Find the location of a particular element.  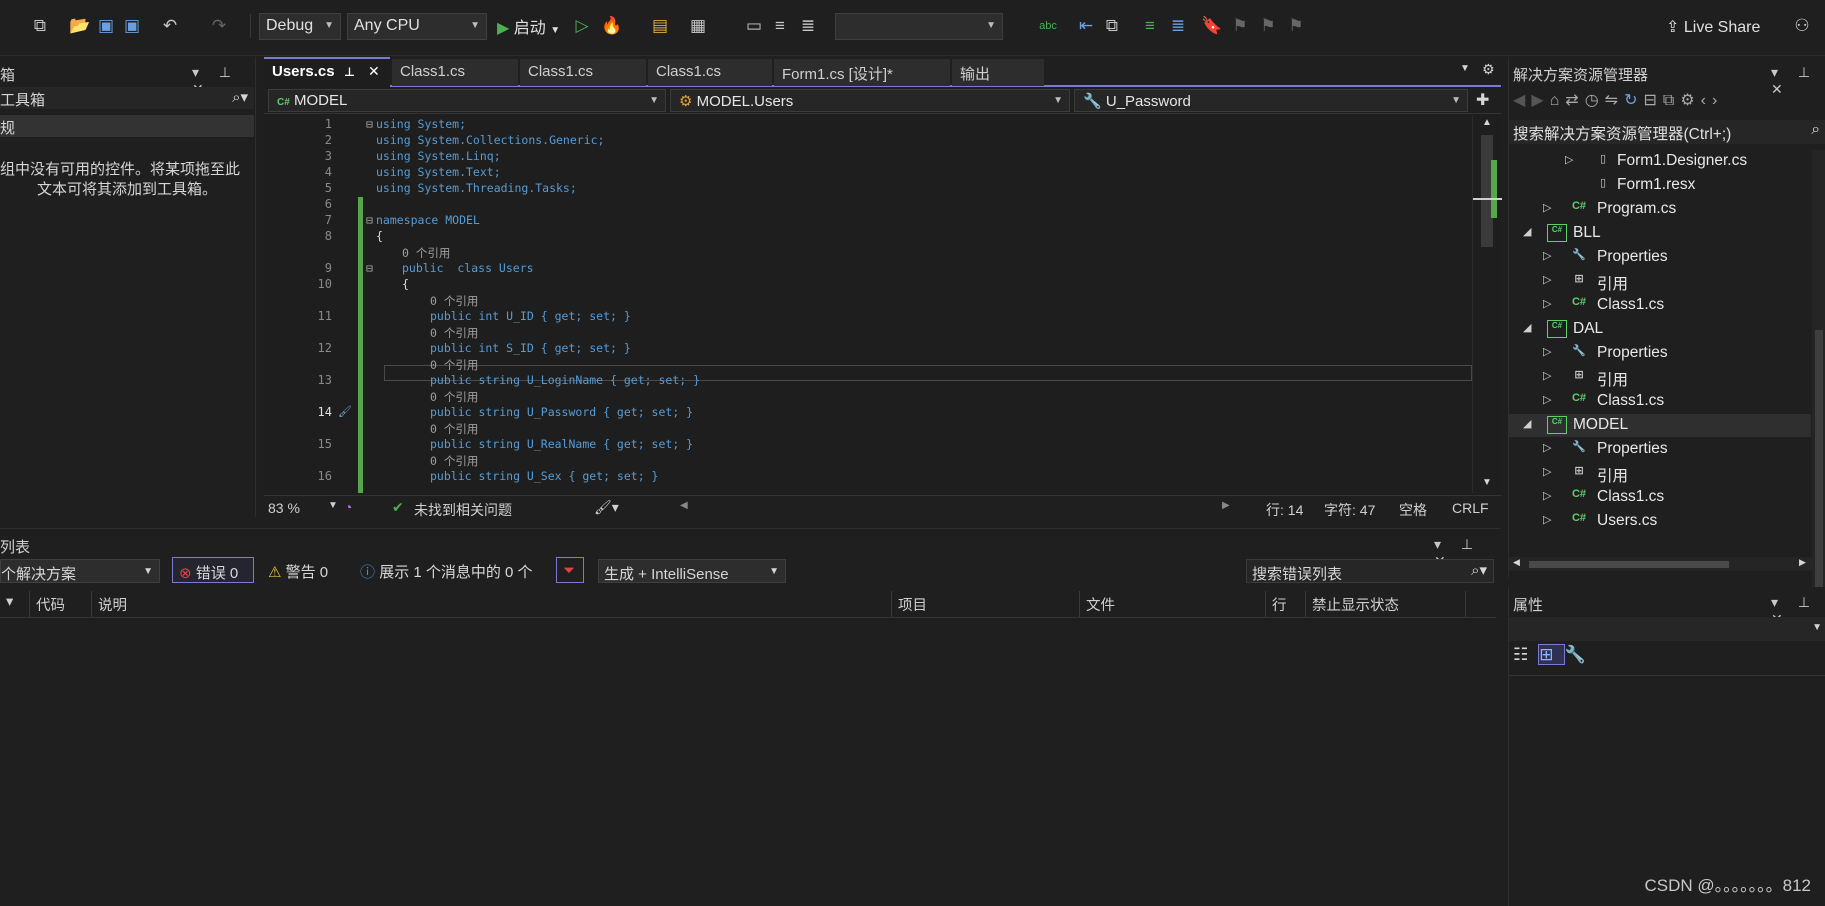

quick-action-brush-icon: 🖌 is located at coordinates (345, 411).